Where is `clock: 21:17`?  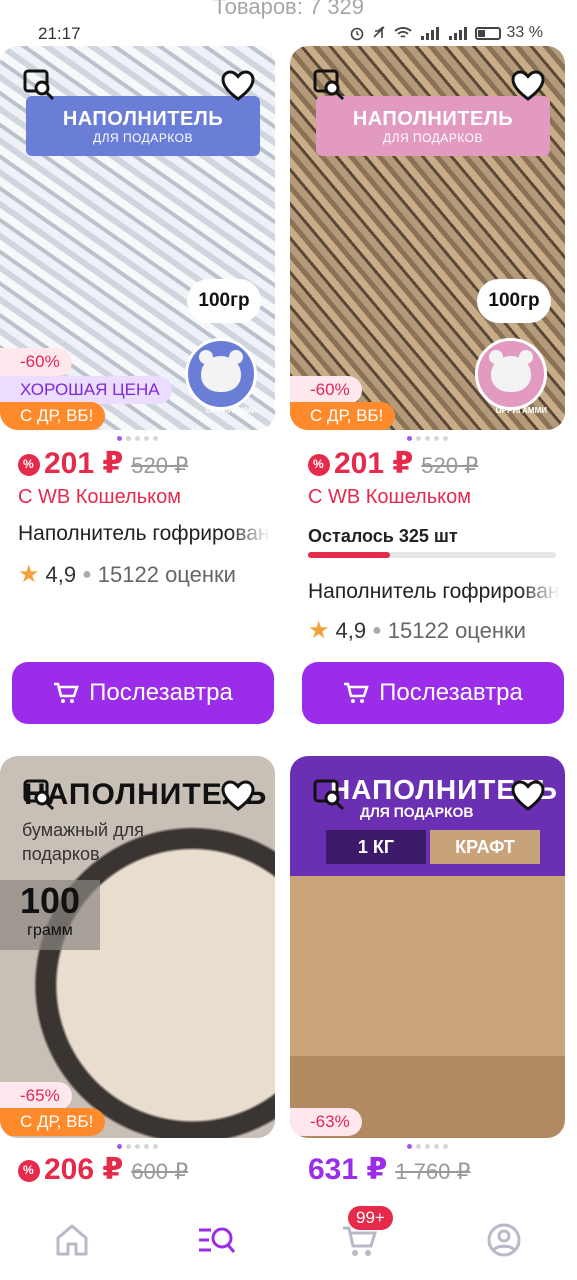
clock: 21:17 is located at coordinates (59, 33).